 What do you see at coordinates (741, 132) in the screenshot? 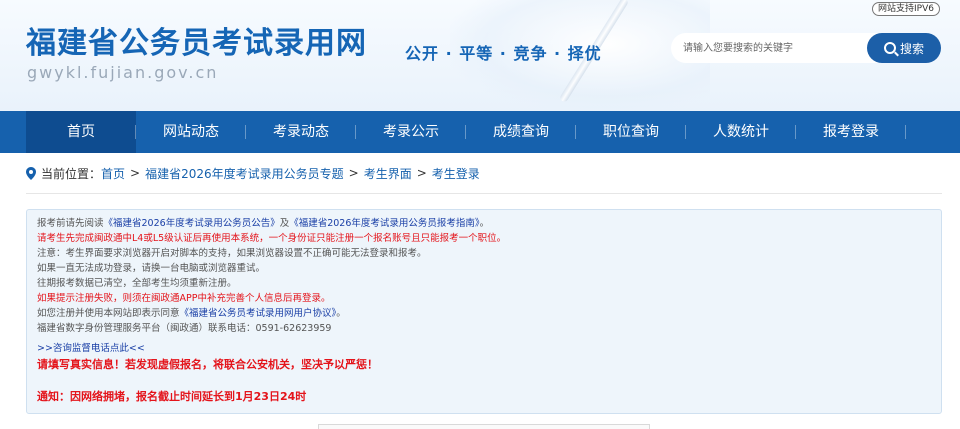
I see `nav-item-applicant-statistics: 人数统计` at bounding box center [741, 132].